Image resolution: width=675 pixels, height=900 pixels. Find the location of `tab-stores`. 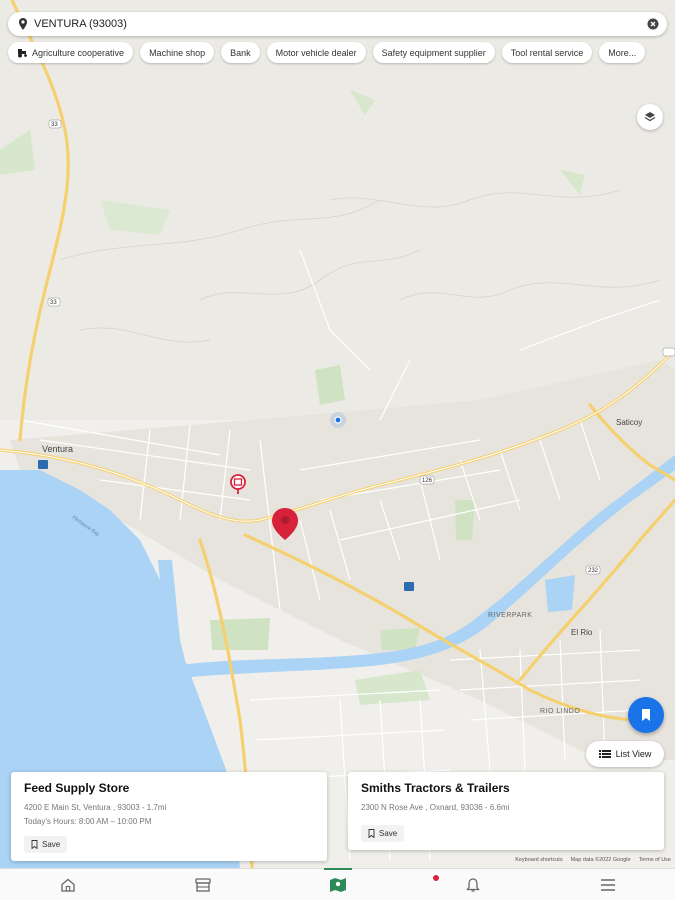

tab-stores is located at coordinates (202, 884).